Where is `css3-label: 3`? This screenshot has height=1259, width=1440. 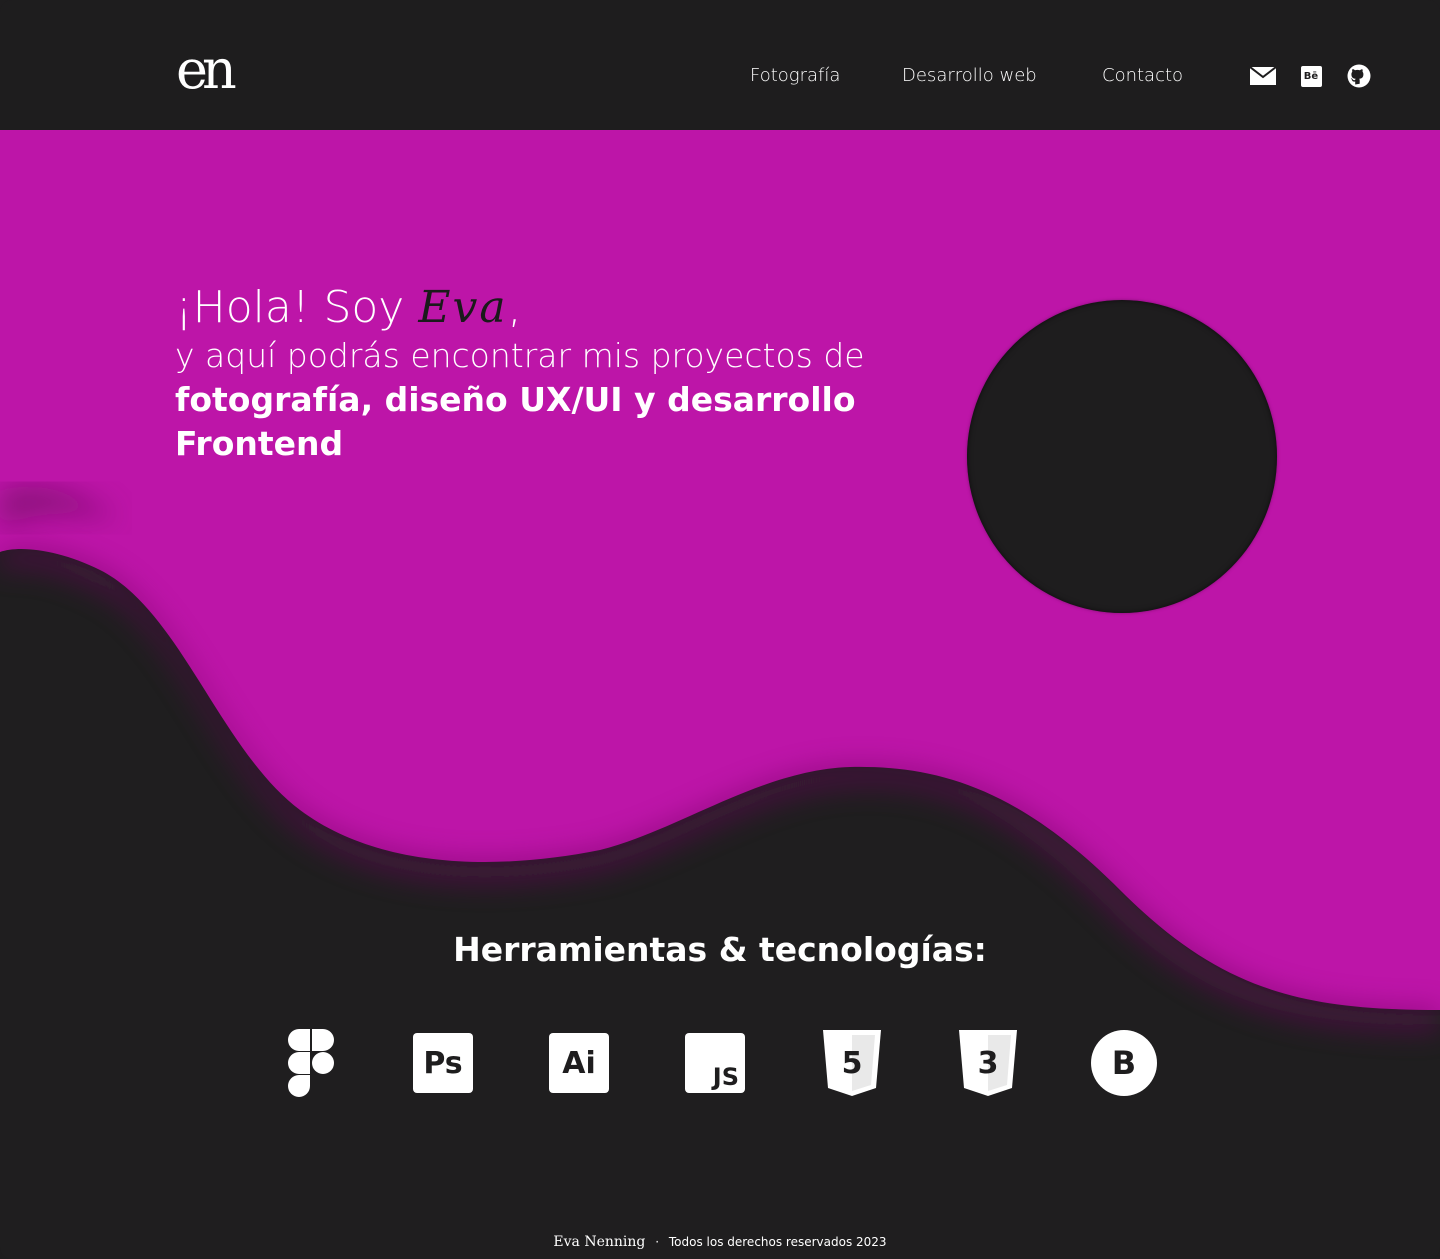 css3-label: 3 is located at coordinates (988, 1063).